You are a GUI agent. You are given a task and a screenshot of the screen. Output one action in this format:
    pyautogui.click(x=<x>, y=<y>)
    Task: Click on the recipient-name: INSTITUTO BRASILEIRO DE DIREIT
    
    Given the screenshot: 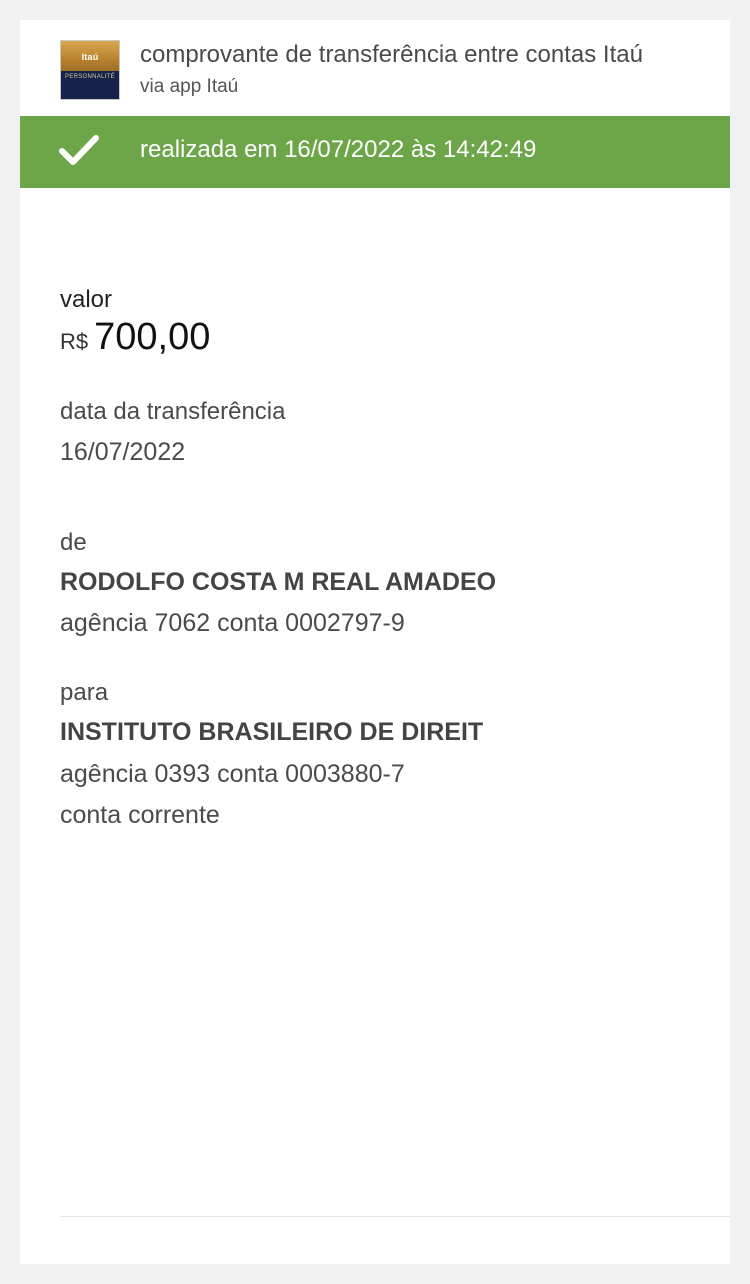 What is the action you would take?
    pyautogui.click(x=272, y=732)
    